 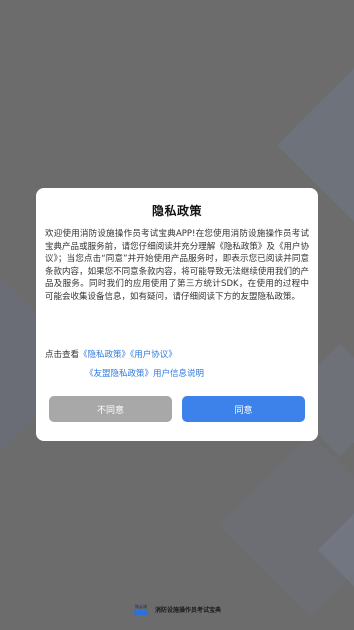 I want to click on app-logo-text: 微云课, so click(x=140, y=606).